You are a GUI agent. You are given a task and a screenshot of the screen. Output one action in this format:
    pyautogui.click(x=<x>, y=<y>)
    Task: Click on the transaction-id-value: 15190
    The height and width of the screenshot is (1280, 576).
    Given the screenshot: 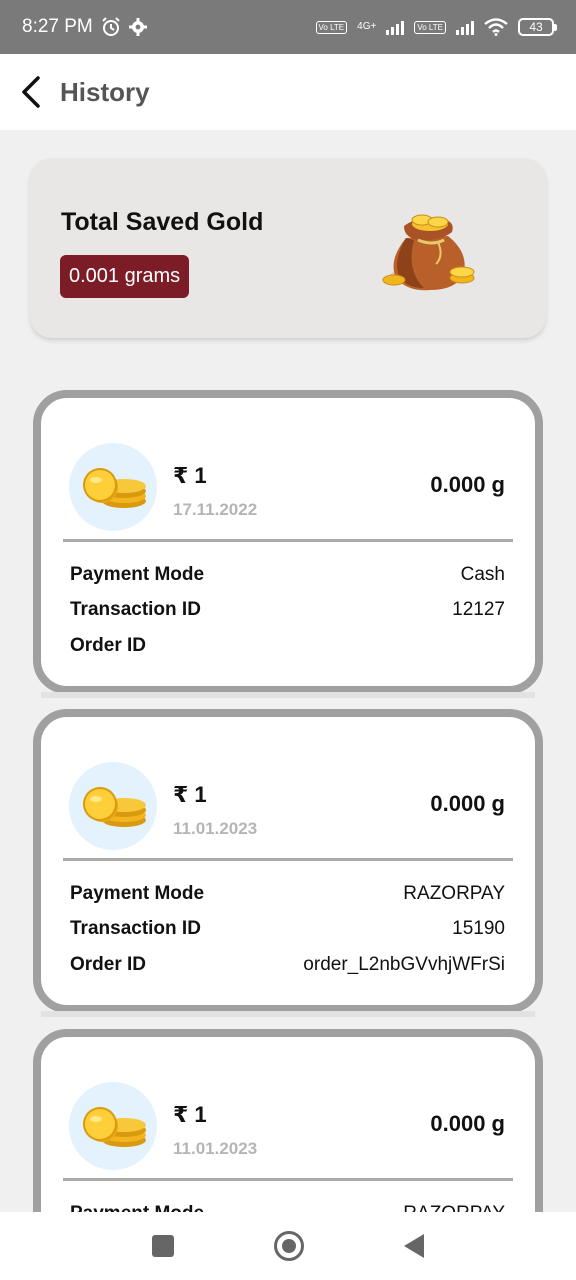 What is the action you would take?
    pyautogui.click(x=478, y=928)
    